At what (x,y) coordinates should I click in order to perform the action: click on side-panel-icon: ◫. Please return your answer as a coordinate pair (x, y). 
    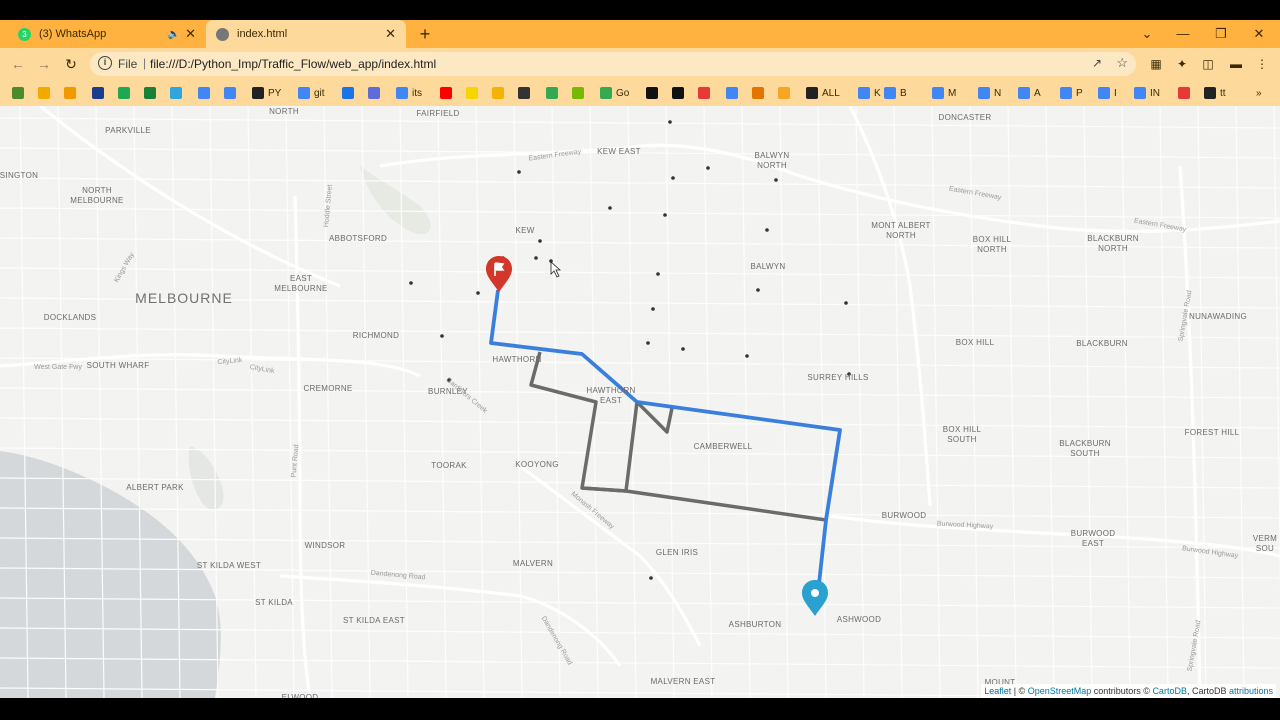
    Looking at the image, I should click on (1208, 64).